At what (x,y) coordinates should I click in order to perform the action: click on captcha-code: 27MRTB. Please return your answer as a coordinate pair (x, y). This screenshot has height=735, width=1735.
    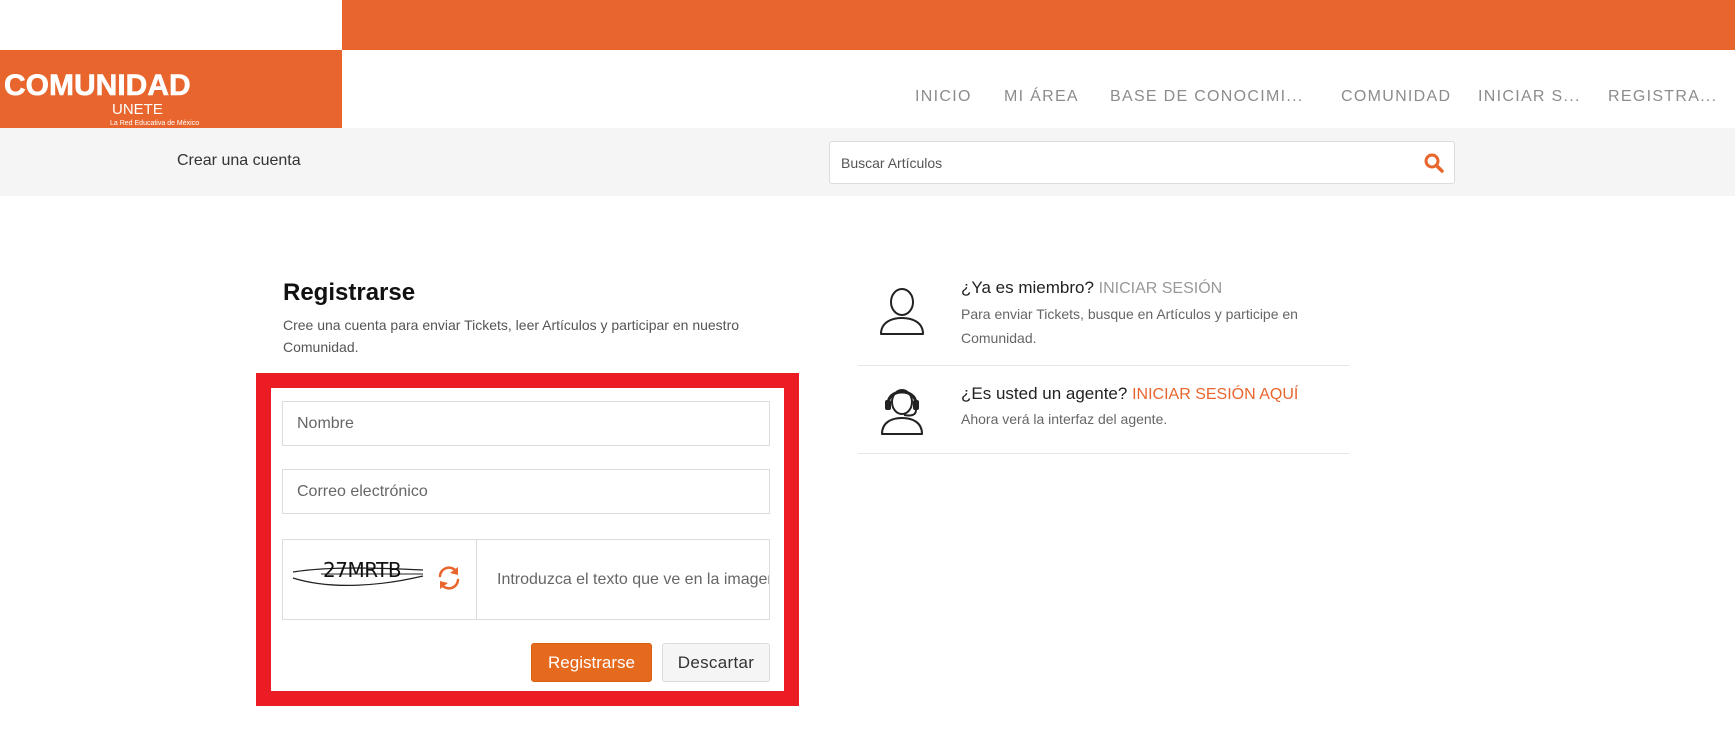
    Looking at the image, I should click on (362, 570).